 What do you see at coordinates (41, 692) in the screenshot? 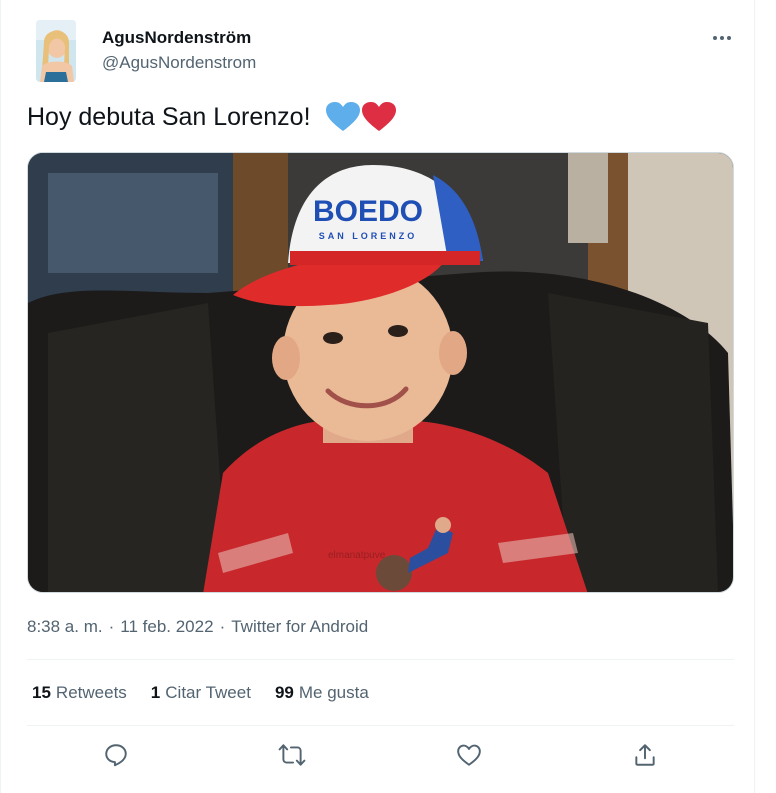
I see `retweets-count: 15` at bounding box center [41, 692].